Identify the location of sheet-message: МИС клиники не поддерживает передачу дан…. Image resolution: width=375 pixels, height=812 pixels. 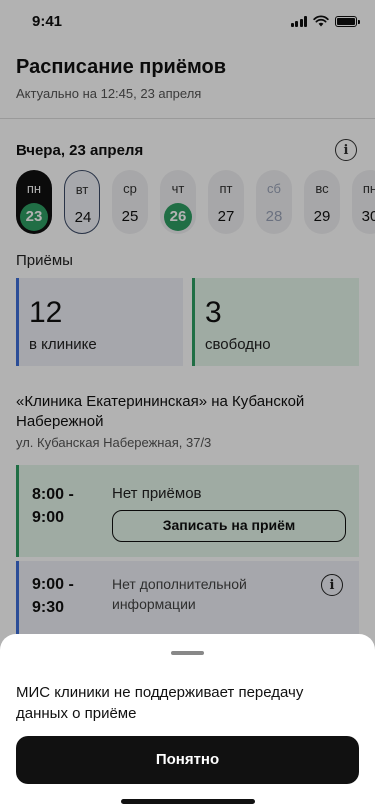
(160, 703).